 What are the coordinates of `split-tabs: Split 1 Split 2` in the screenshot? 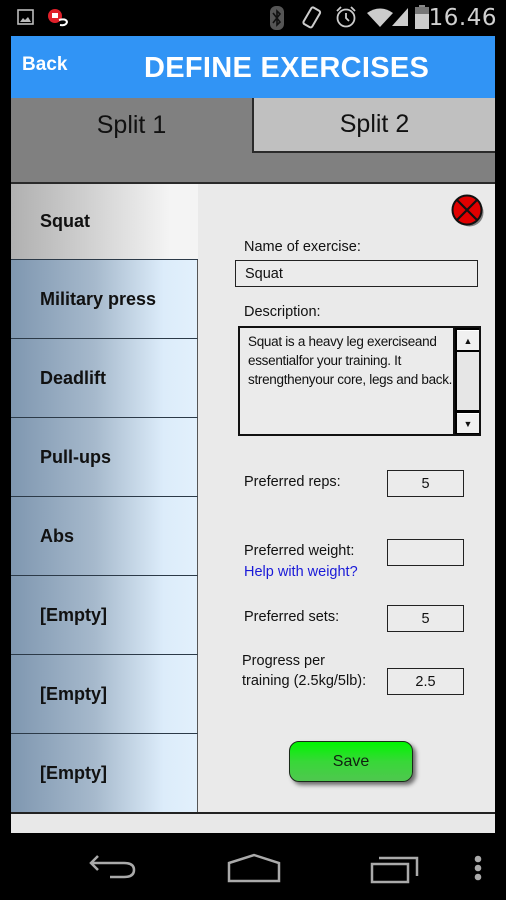 It's located at (253, 141).